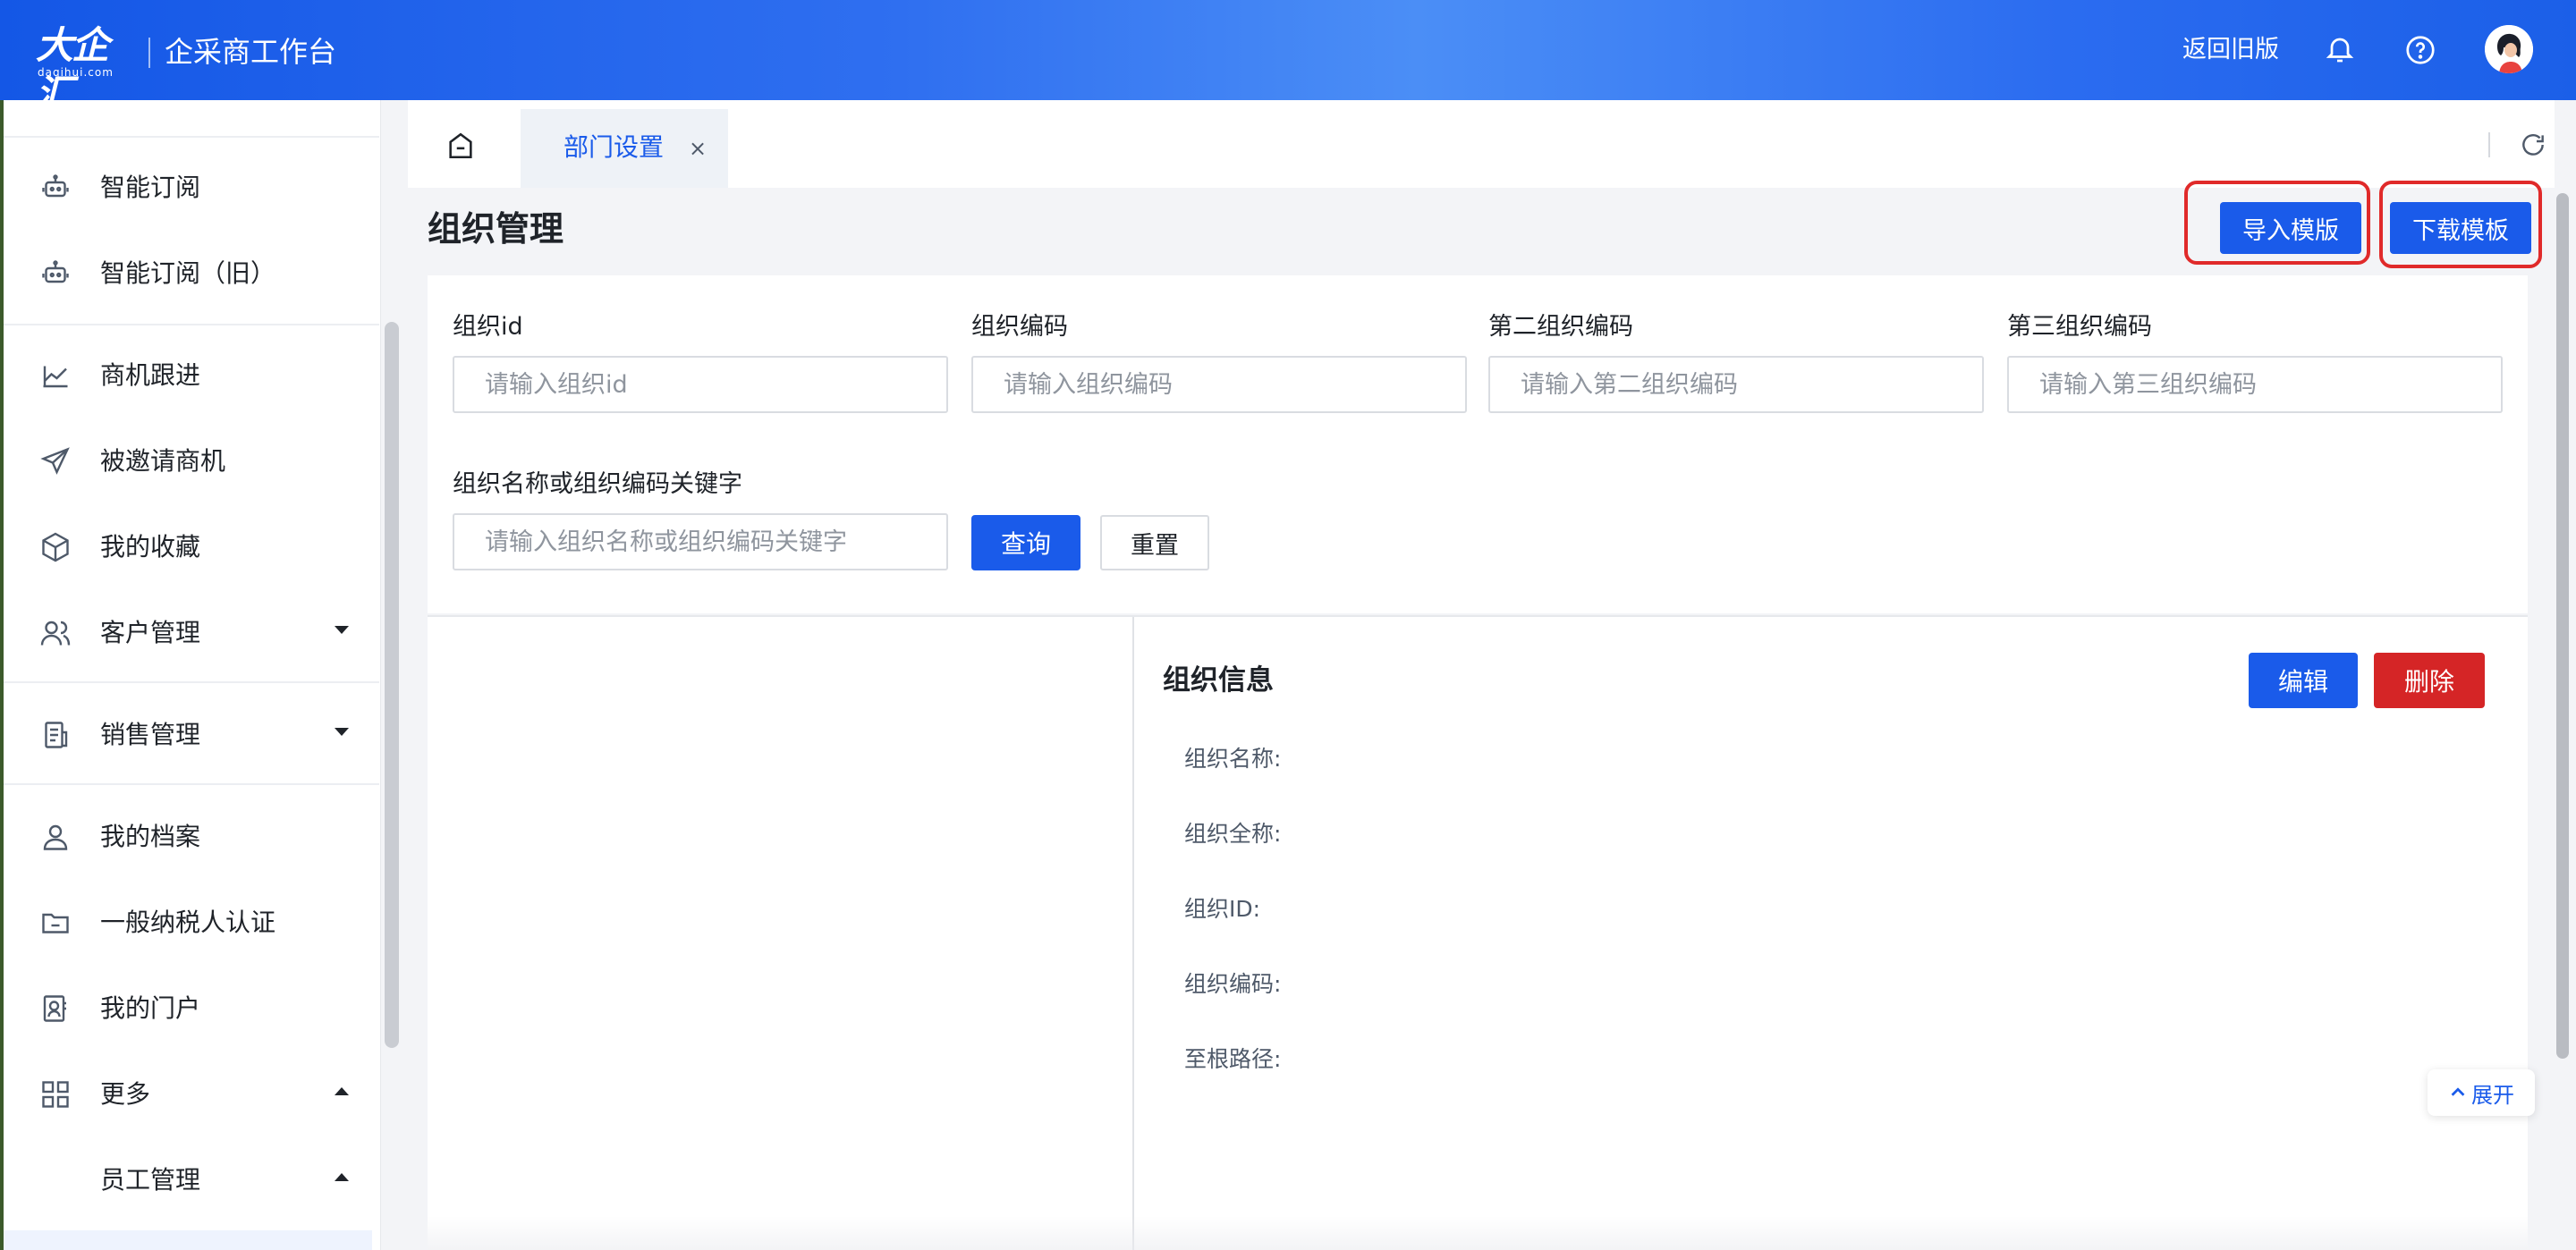 Image resolution: width=2576 pixels, height=1250 pixels. What do you see at coordinates (1233, 1059) in the screenshot?
I see `root-path-label: 至根路径:` at bounding box center [1233, 1059].